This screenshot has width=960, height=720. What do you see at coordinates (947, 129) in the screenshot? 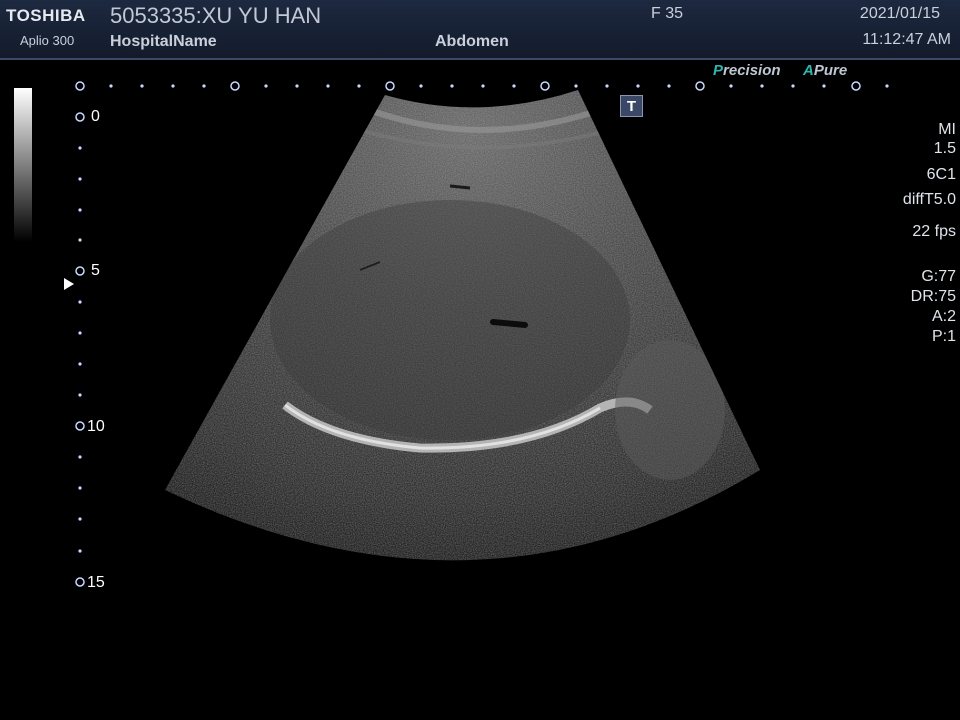
I see `mi-label: MI` at bounding box center [947, 129].